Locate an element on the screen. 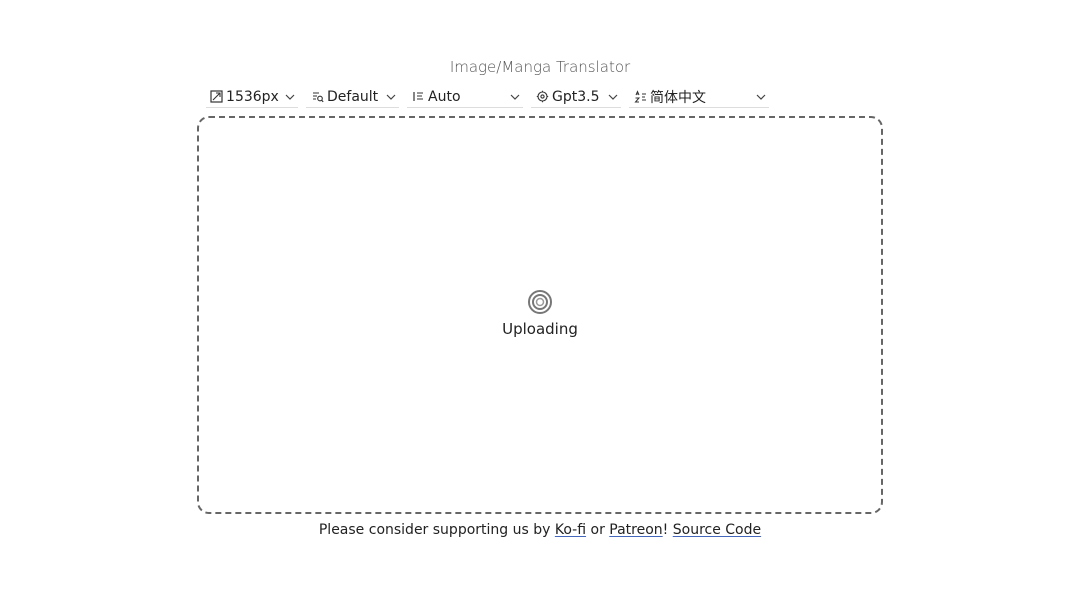 The width and height of the screenshot is (1080, 598). resize-icon is located at coordinates (216, 97).